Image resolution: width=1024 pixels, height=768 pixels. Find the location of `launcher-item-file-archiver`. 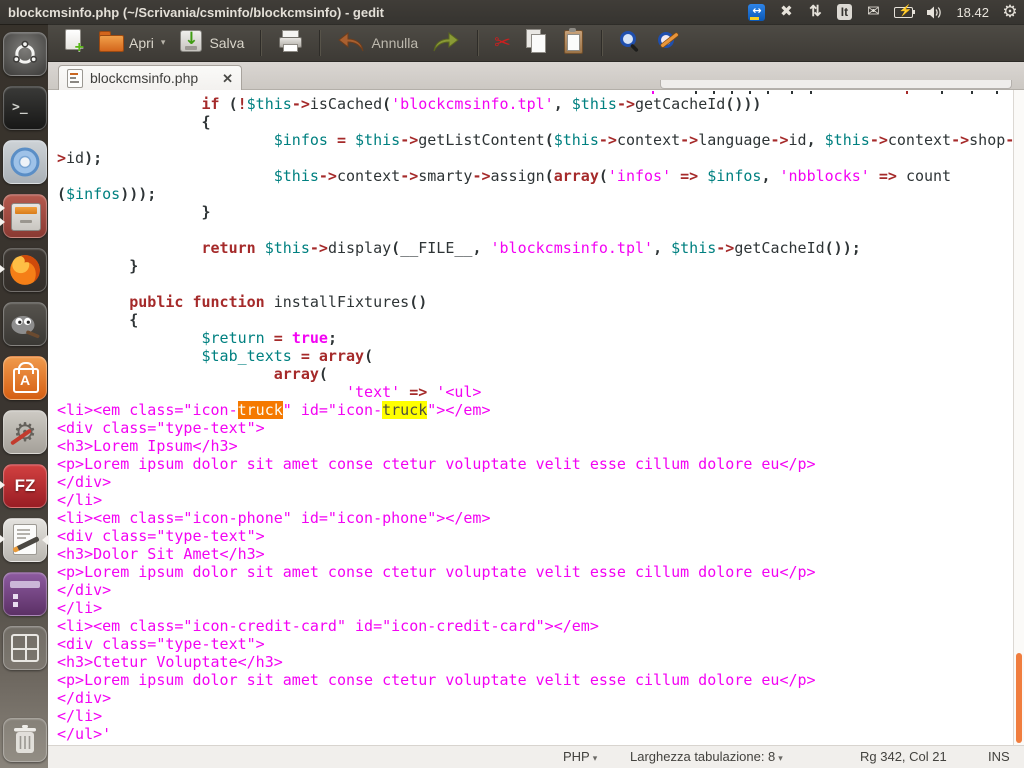

launcher-item-file-archiver is located at coordinates (23, 216).